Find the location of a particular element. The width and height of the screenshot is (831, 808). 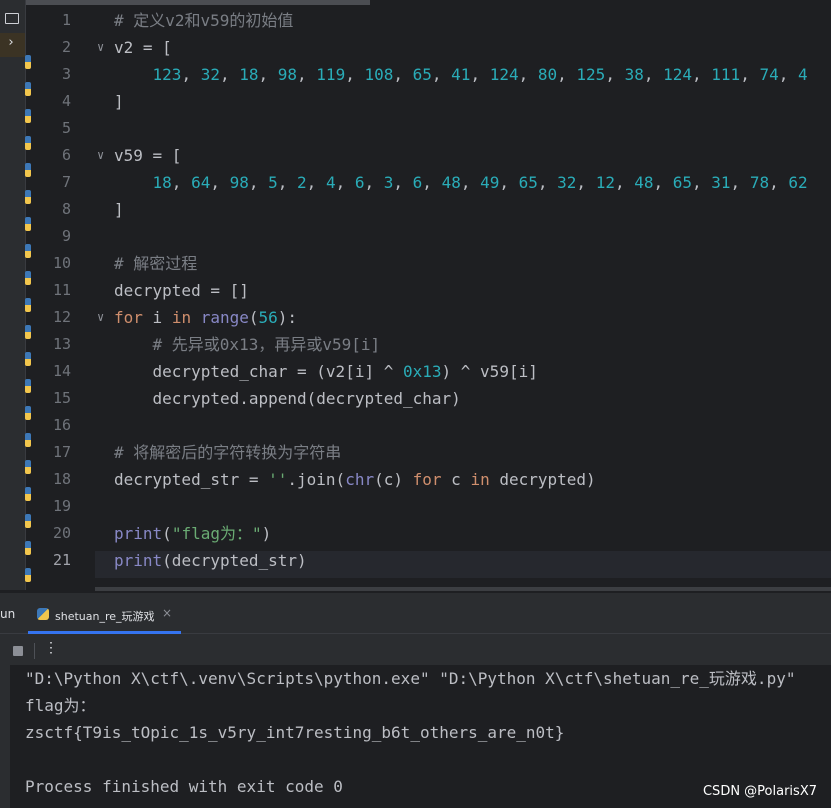

code-token: 31 is located at coordinates (721, 182).